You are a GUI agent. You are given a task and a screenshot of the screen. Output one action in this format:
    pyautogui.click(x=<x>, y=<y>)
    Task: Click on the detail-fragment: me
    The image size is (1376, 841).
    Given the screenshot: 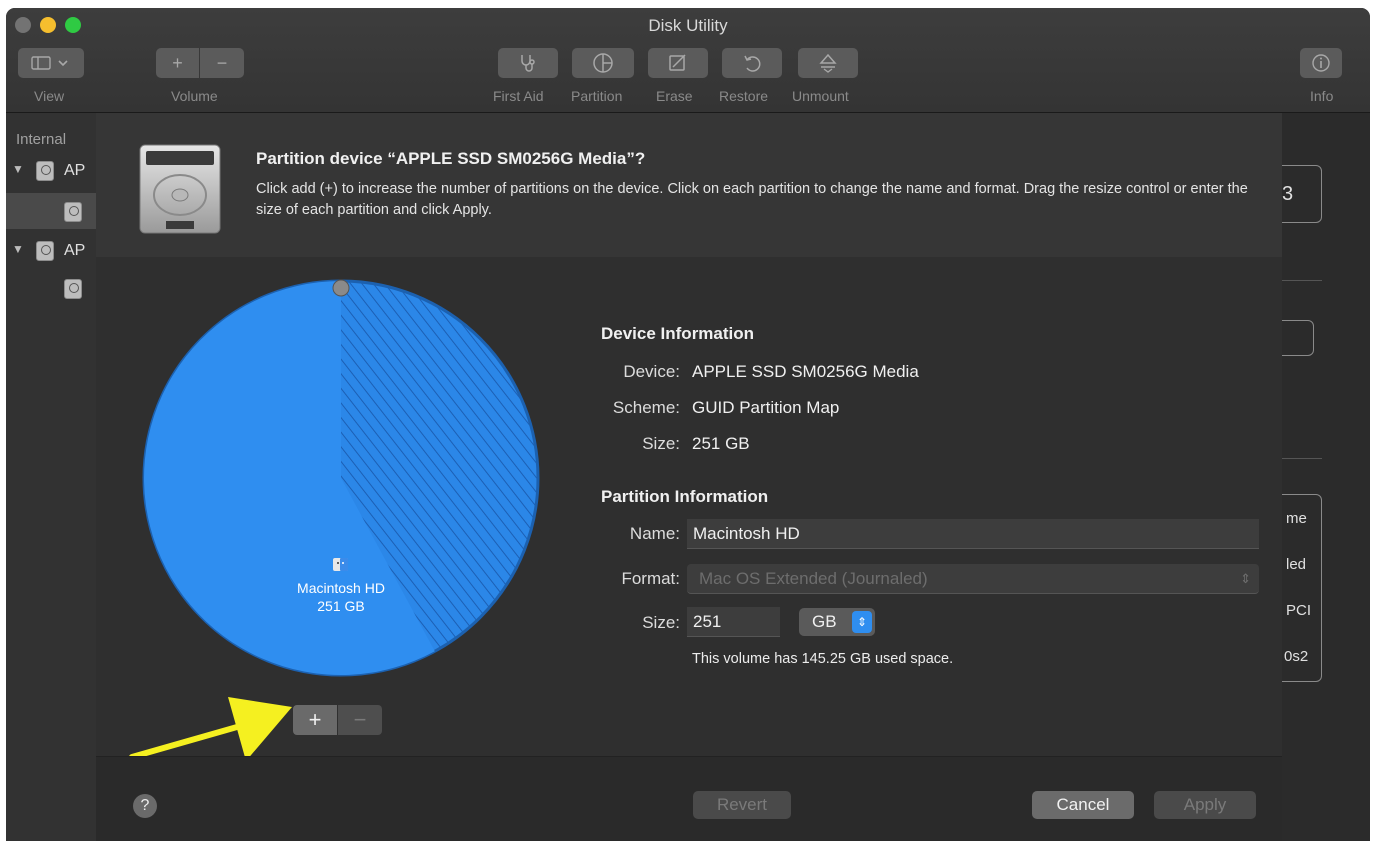 What is the action you would take?
    pyautogui.click(x=1296, y=518)
    